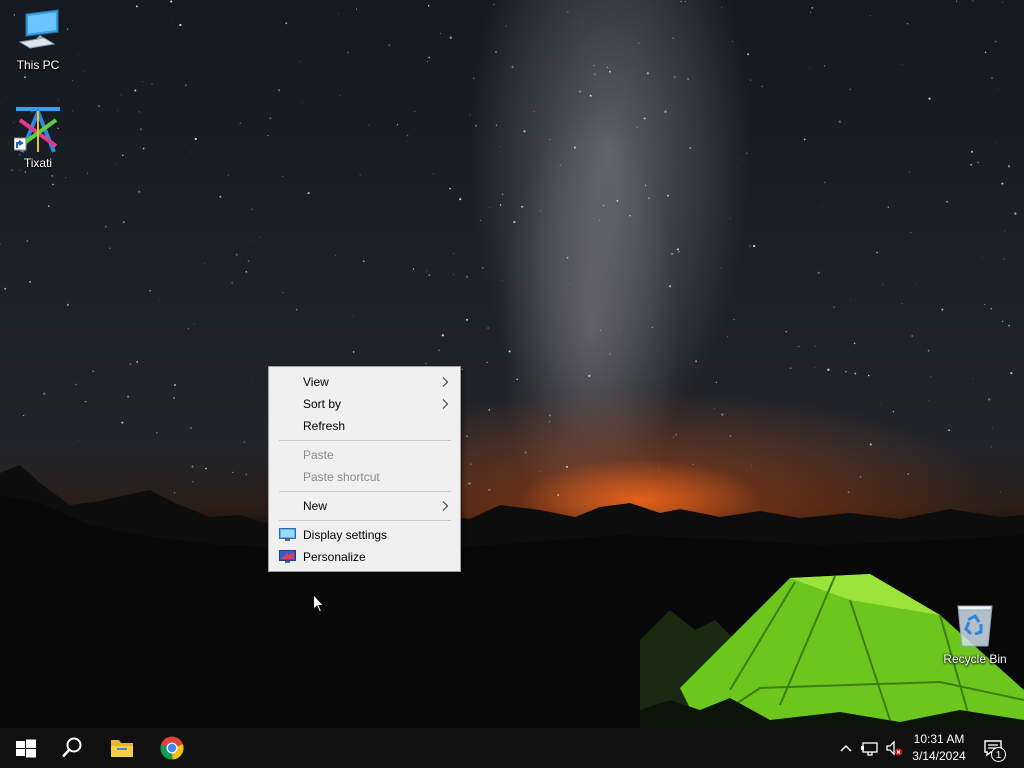 The height and width of the screenshot is (768, 1024). I want to click on volume-muted-icon, so click(894, 748).